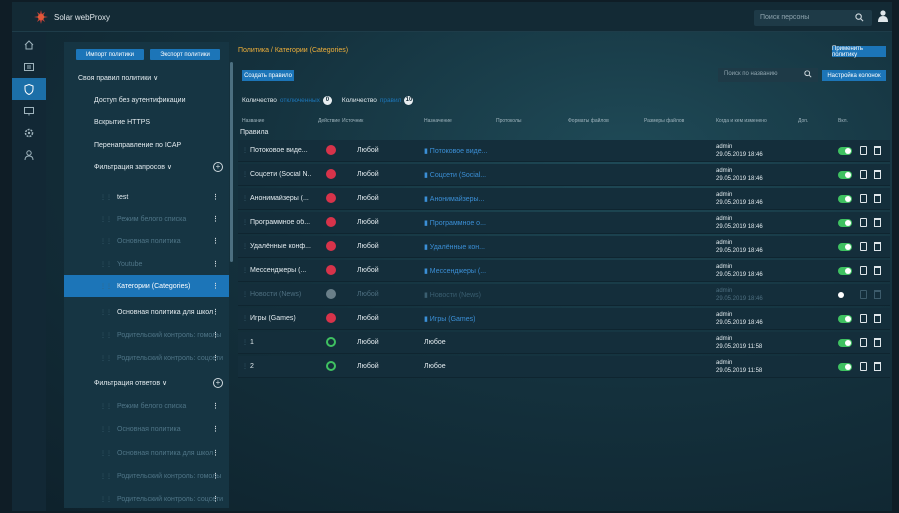 The height and width of the screenshot is (513, 899). I want to click on col-header: Действие, so click(329, 121).